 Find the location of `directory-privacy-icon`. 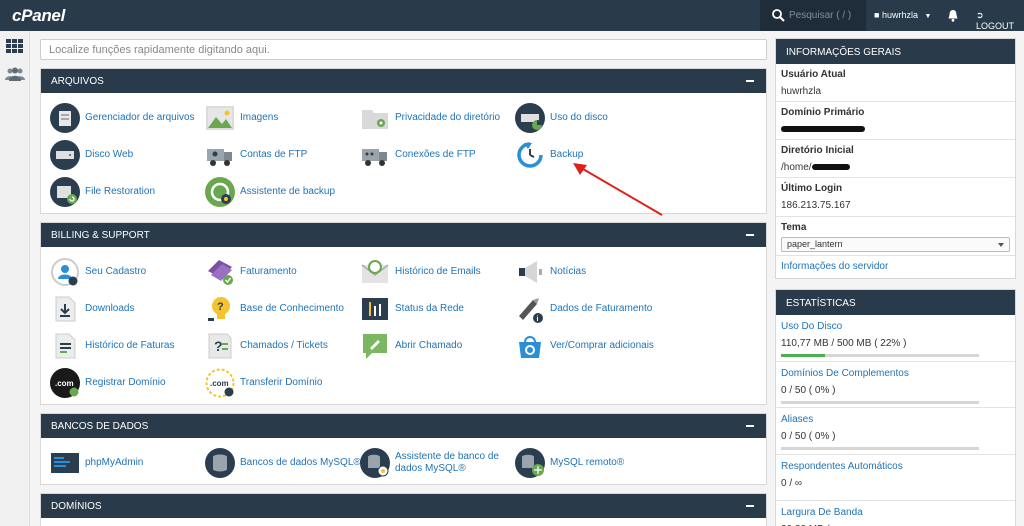

directory-privacy-icon is located at coordinates (375, 119).